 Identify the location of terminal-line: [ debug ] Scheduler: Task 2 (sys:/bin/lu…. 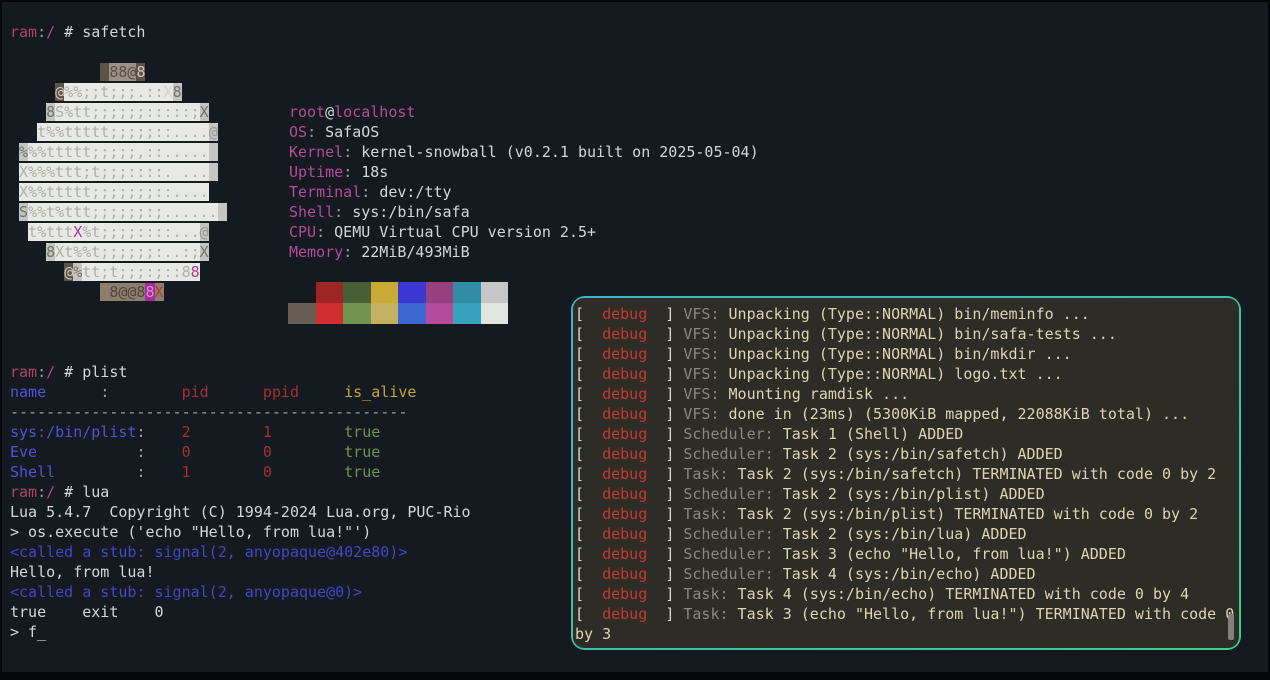
(906, 534).